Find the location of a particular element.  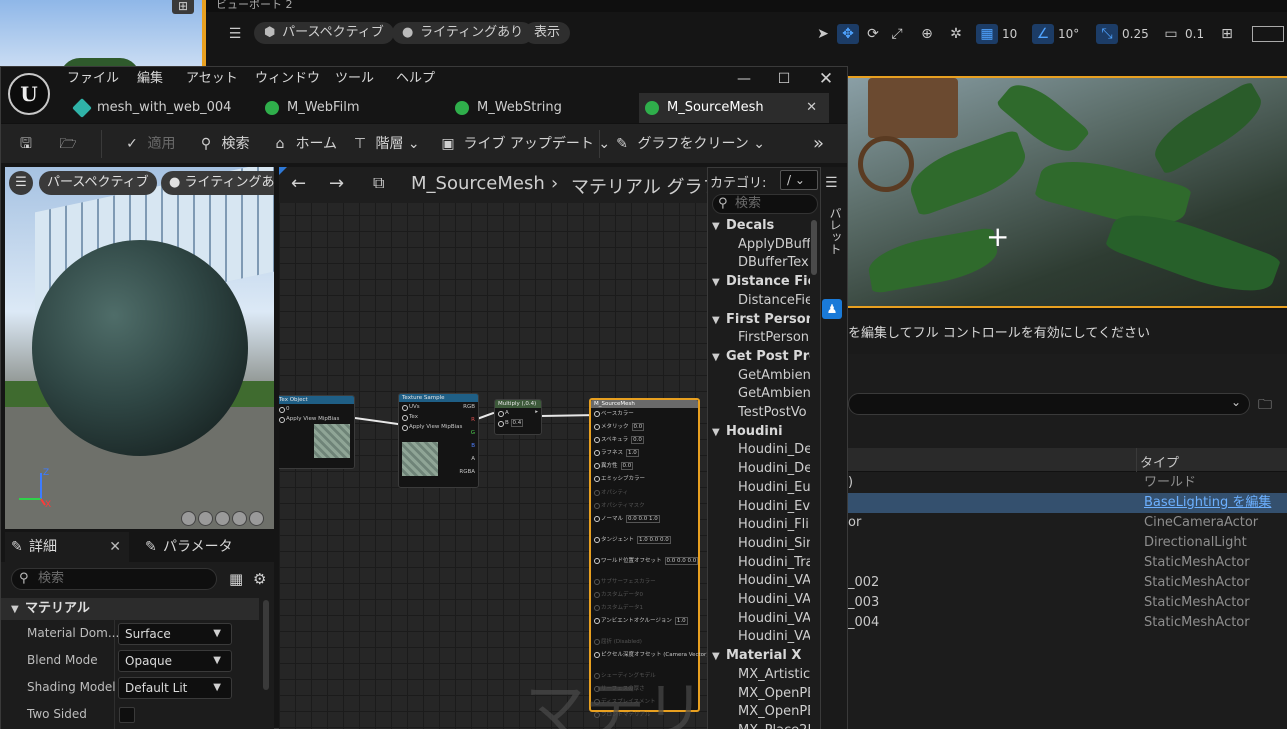

node-pin: A is located at coordinates (518, 413).